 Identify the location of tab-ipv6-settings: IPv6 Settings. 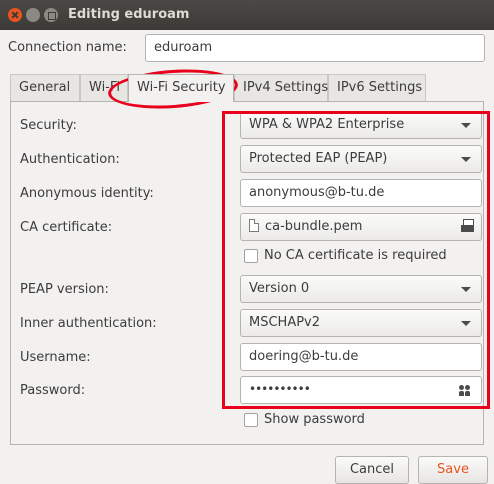
(377, 88).